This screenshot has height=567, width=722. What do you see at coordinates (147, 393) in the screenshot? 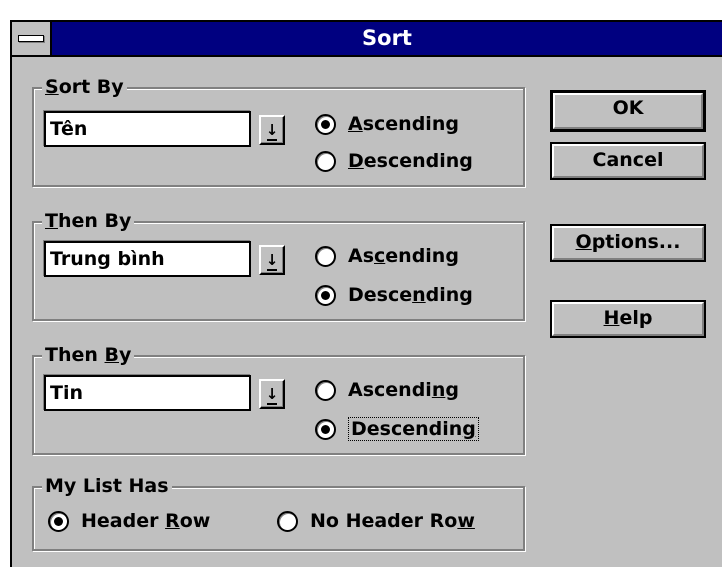
I see `then-by-2-field: Tin` at bounding box center [147, 393].